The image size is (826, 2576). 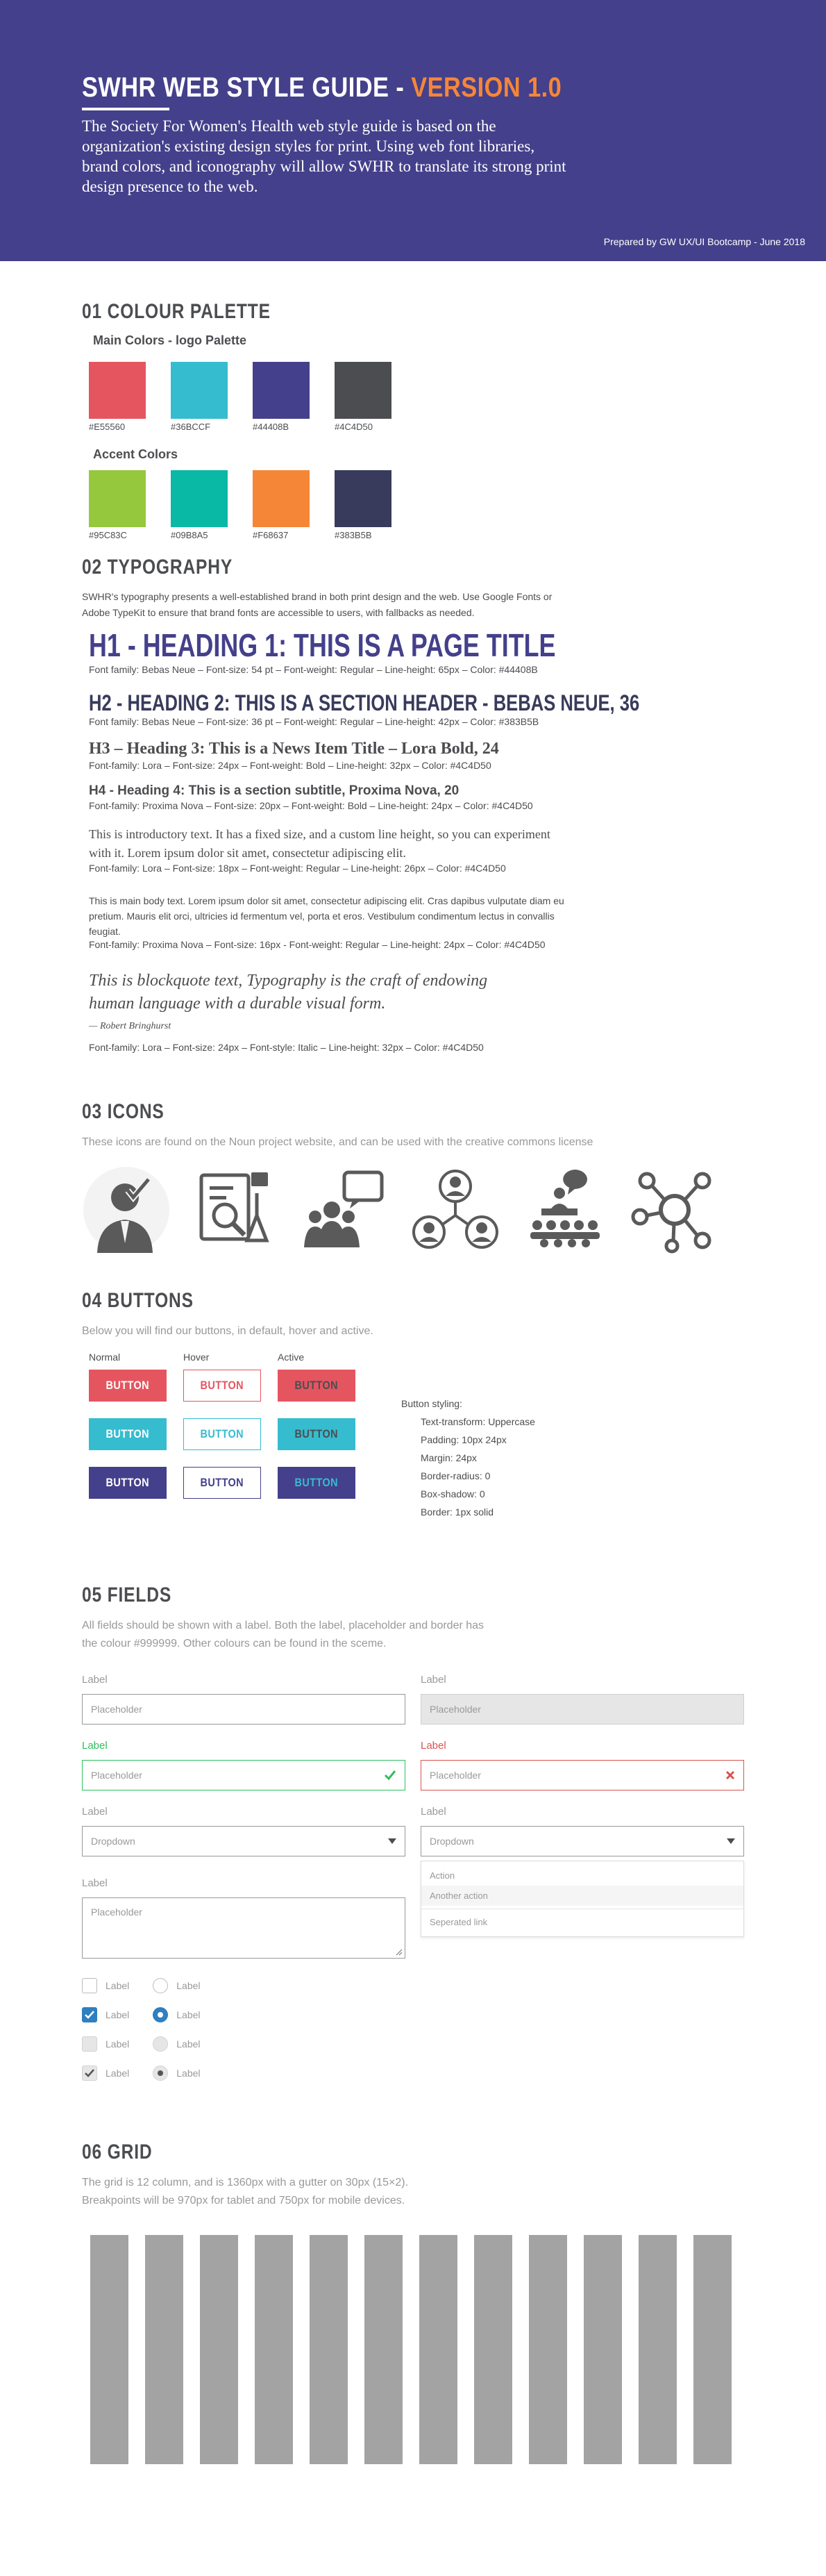 What do you see at coordinates (123, 1111) in the screenshot?
I see `icons-section-title: 03 ICONS` at bounding box center [123, 1111].